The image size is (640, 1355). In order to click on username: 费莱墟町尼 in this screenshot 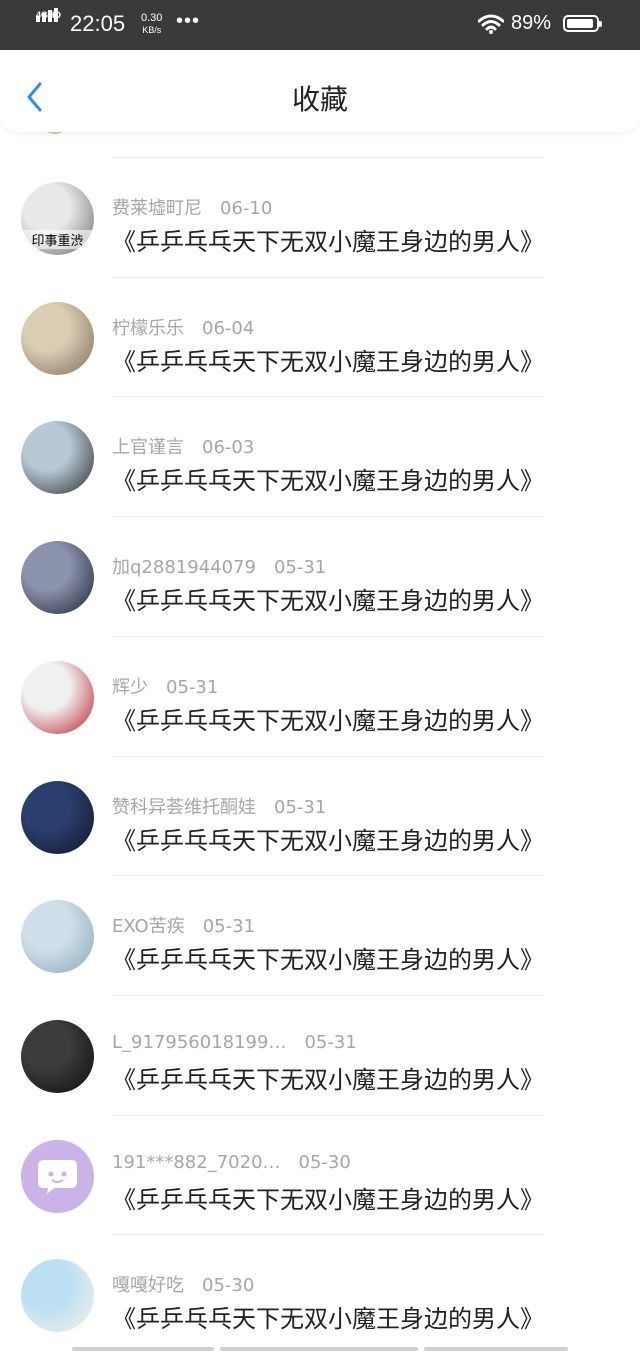, I will do `click(157, 208)`.